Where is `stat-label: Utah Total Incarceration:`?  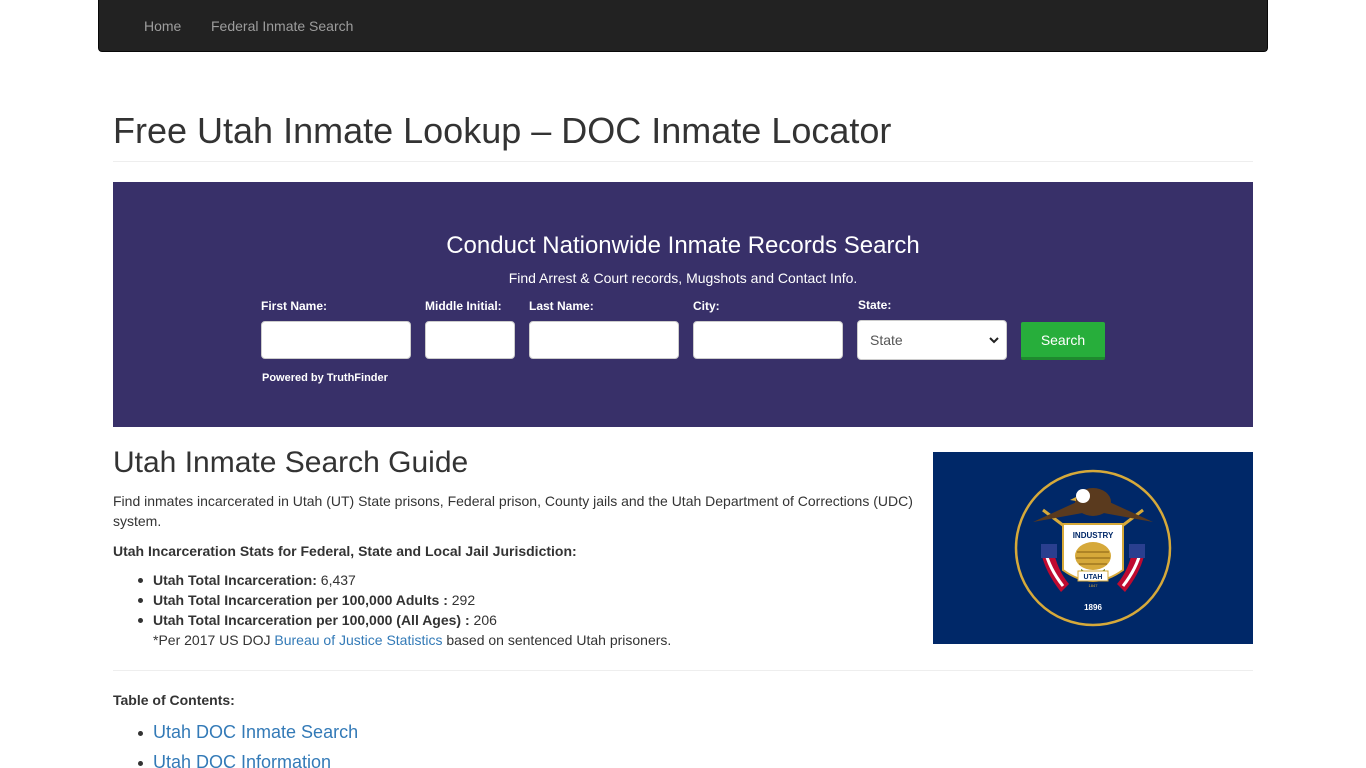 stat-label: Utah Total Incarceration: is located at coordinates (235, 580).